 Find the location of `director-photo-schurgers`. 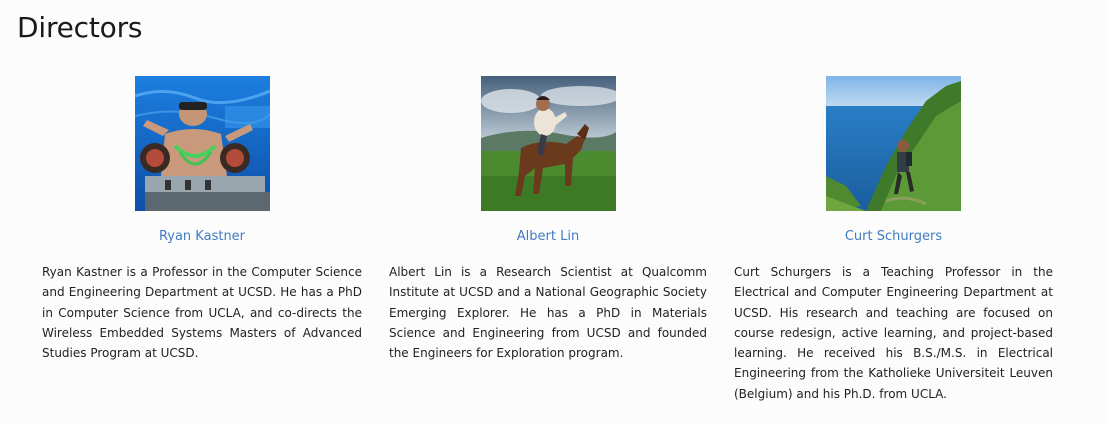

director-photo-schurgers is located at coordinates (893, 143).